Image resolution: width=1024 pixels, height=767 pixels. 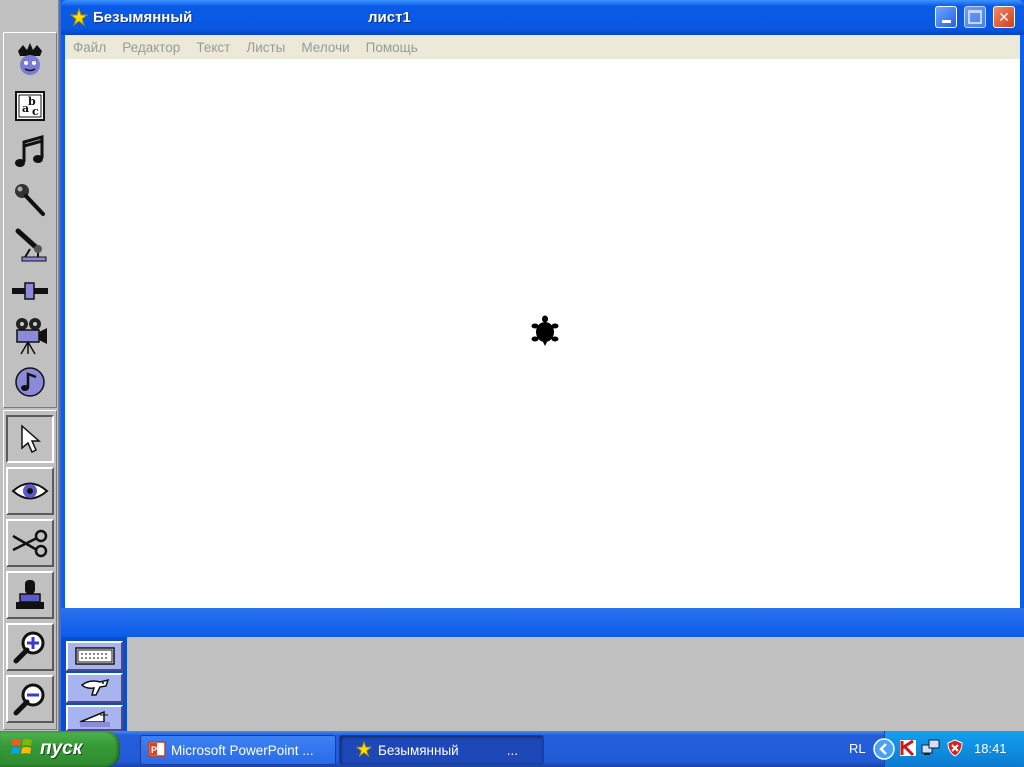 What do you see at coordinates (30, 59) in the screenshot?
I see `turtle-face-icon` at bounding box center [30, 59].